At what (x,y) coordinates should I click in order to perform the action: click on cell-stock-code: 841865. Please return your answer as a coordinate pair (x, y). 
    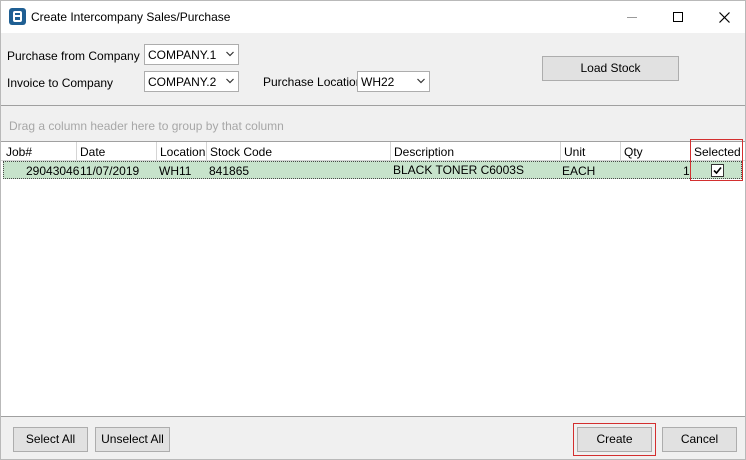
    Looking at the image, I should click on (229, 171).